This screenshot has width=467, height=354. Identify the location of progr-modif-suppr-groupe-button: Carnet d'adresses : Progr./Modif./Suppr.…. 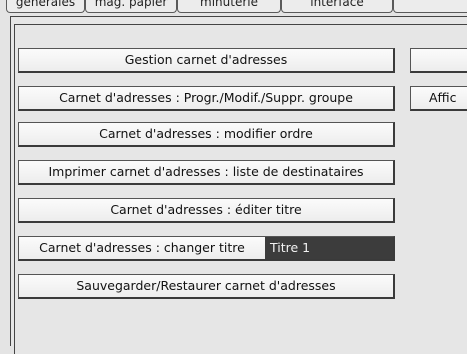
(206, 98).